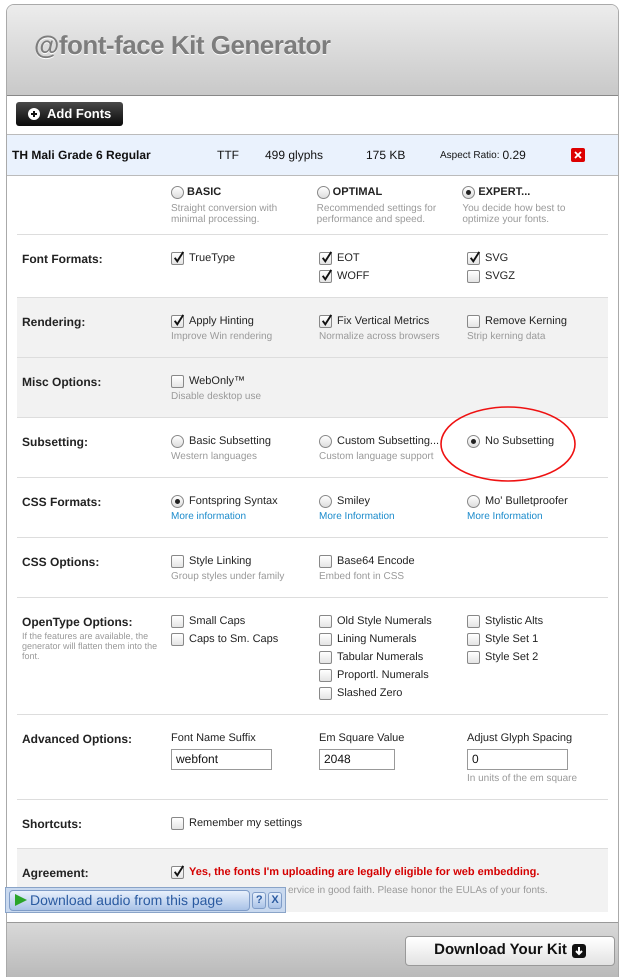 The width and height of the screenshot is (625, 977). Describe the element at coordinates (514, 155) in the screenshot. I see `aspect-ratio-value: 0.29` at that location.